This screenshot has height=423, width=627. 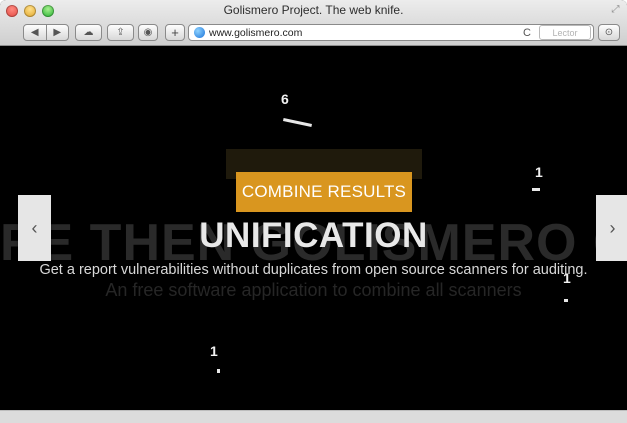 I want to click on combine-results-button: COMBINE RESULTS, so click(x=324, y=192).